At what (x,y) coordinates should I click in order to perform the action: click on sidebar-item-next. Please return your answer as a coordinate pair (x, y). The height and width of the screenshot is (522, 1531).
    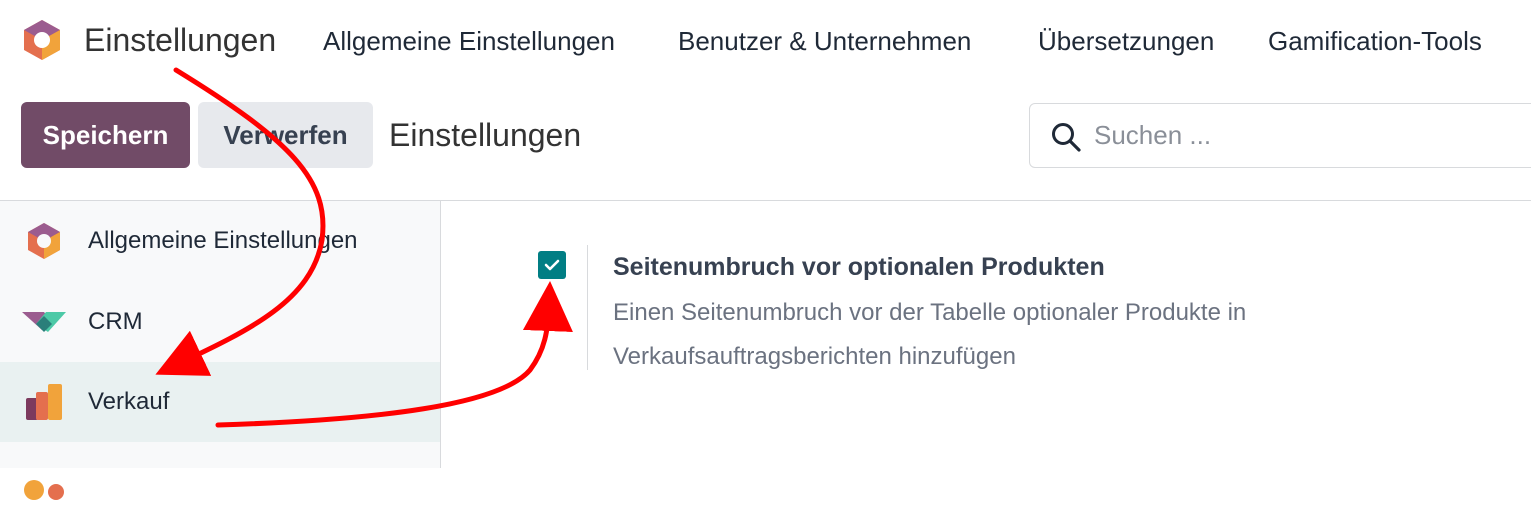
    Looking at the image, I should click on (220, 482).